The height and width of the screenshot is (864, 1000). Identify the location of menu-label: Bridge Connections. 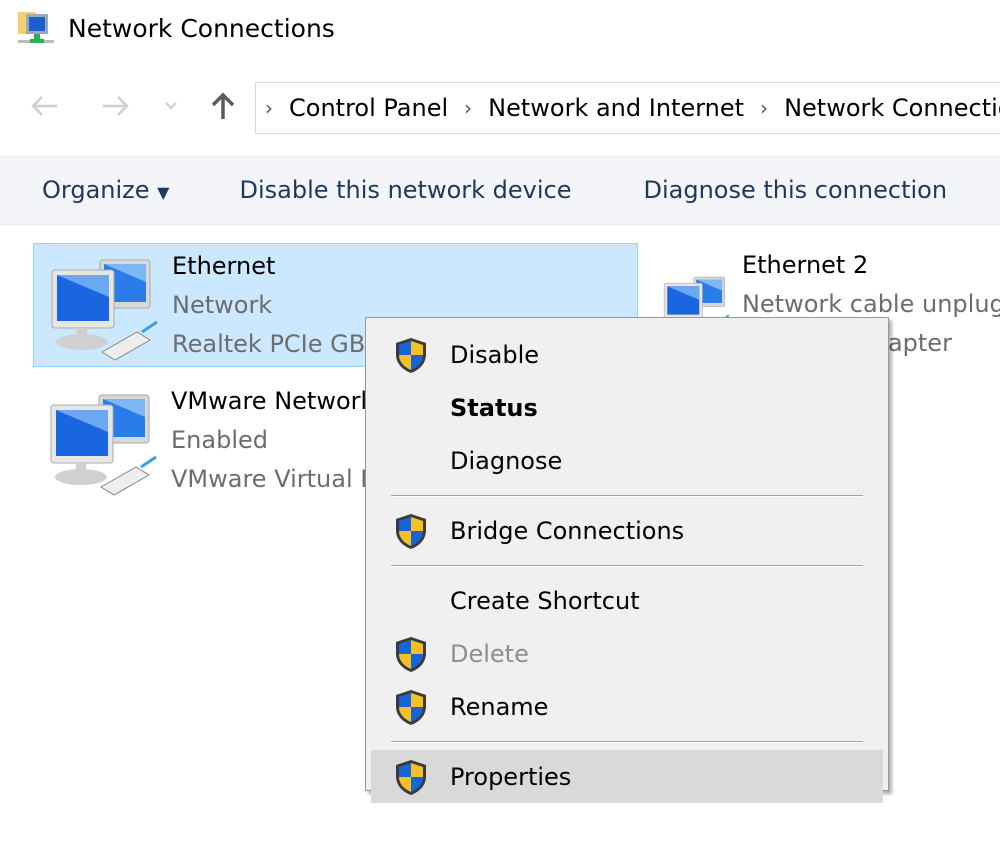
(567, 530).